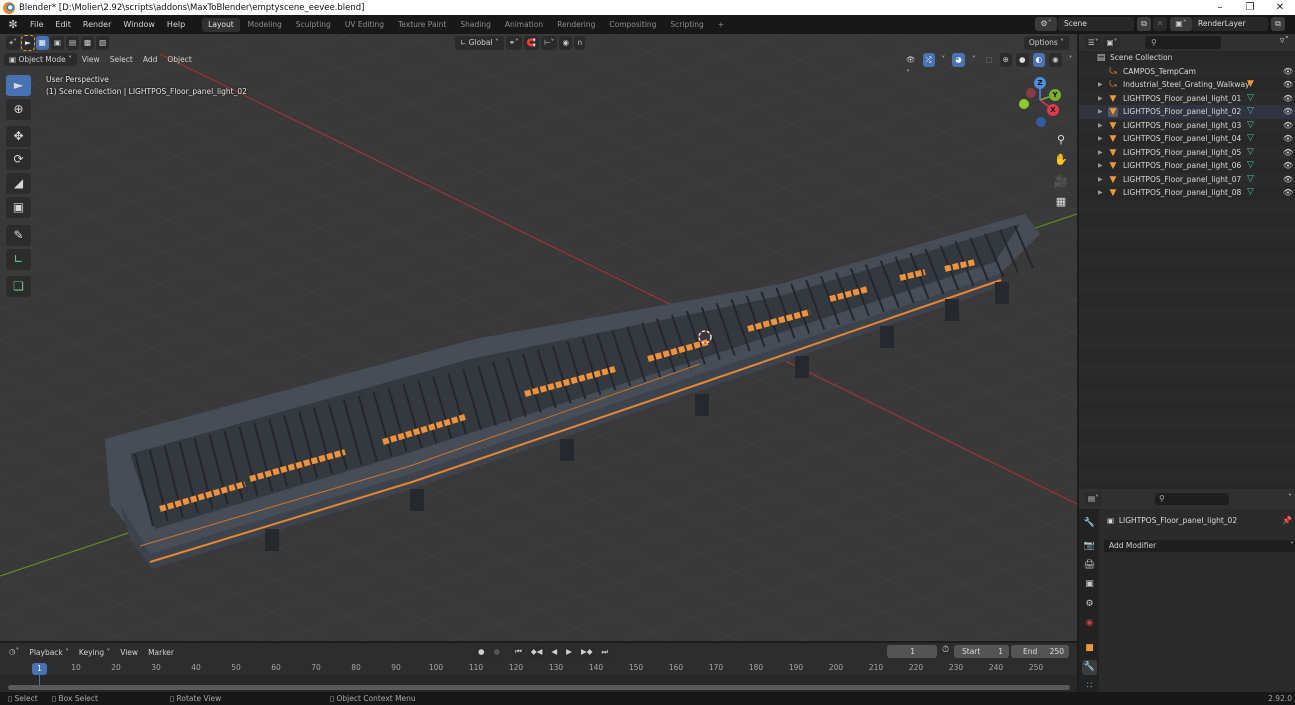 The image size is (1295, 705). Describe the element at coordinates (536, 652) in the screenshot. I see `prev-keyframe-button: ◆◀` at that location.